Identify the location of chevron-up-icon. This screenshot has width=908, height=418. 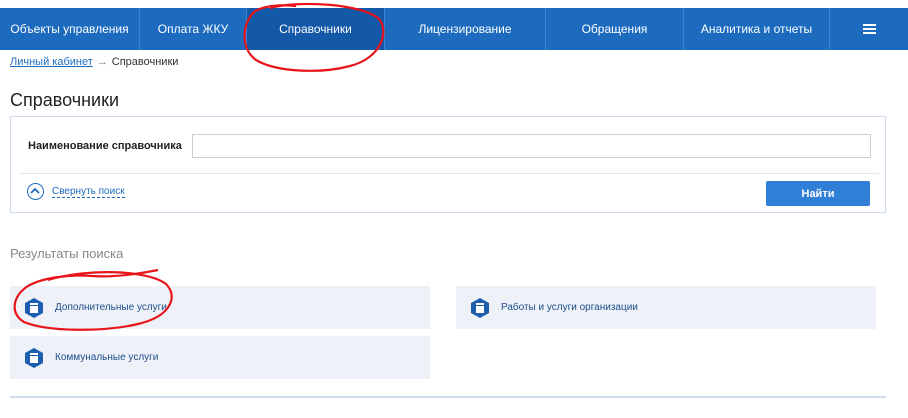
(35, 191).